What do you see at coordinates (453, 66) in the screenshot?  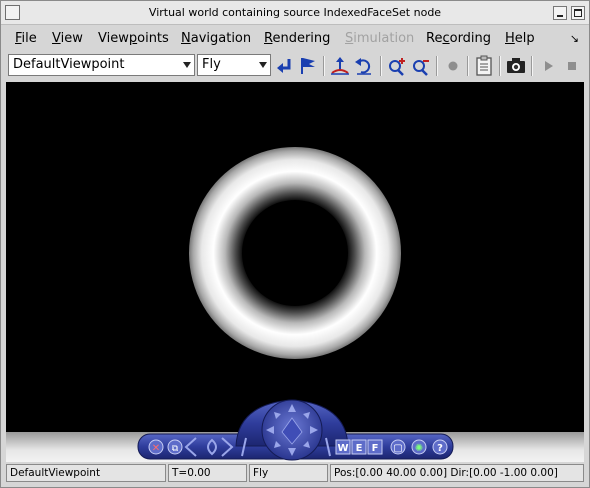 I see `record-icon` at bounding box center [453, 66].